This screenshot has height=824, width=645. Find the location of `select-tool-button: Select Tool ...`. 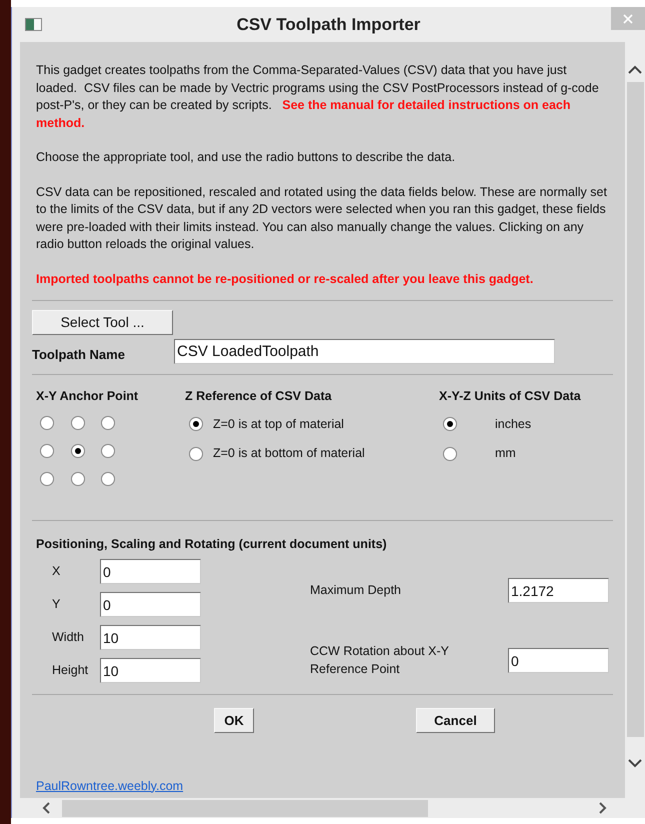

select-tool-button: Select Tool ... is located at coordinates (102, 322).